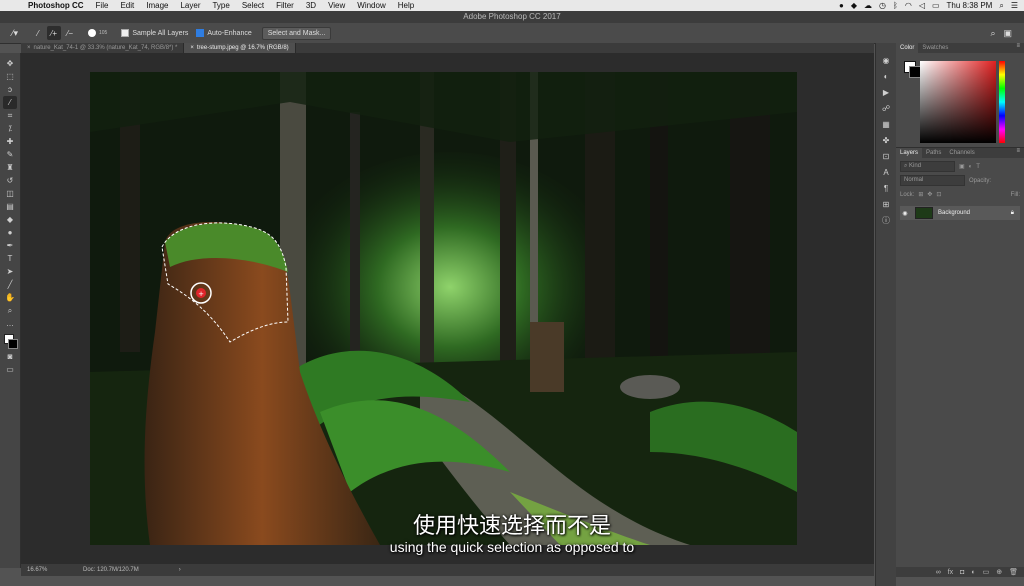  Describe the element at coordinates (10, 219) in the screenshot. I see `blur-tool-icon: ◆` at that location.